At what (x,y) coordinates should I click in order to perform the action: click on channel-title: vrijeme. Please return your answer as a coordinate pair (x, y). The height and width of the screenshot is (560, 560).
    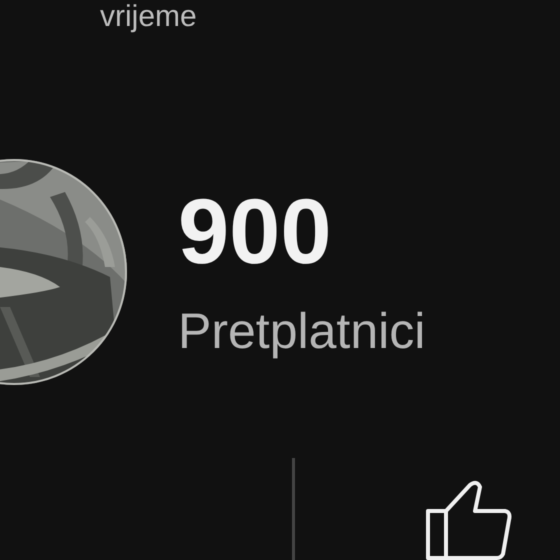
    Looking at the image, I should click on (149, 16).